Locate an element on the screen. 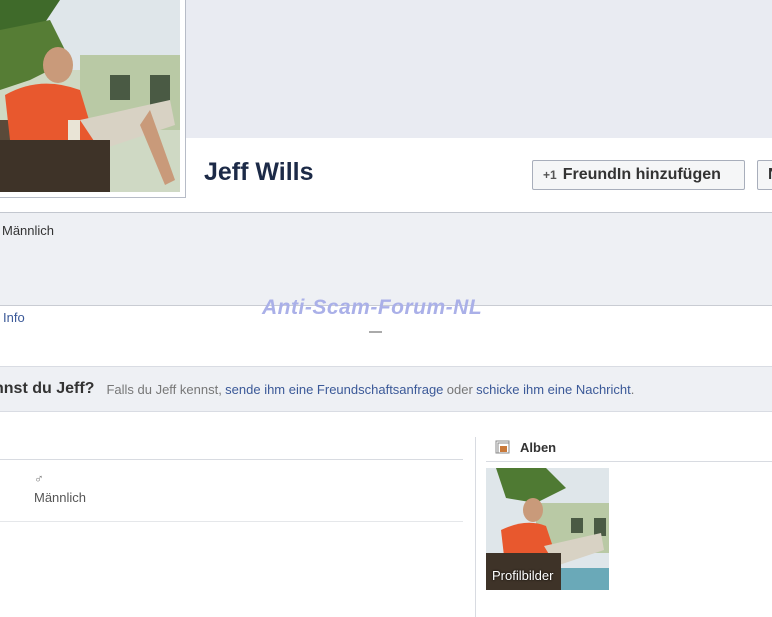  add-friend-button: +1 FreundIn hinzufügen is located at coordinates (638, 175).